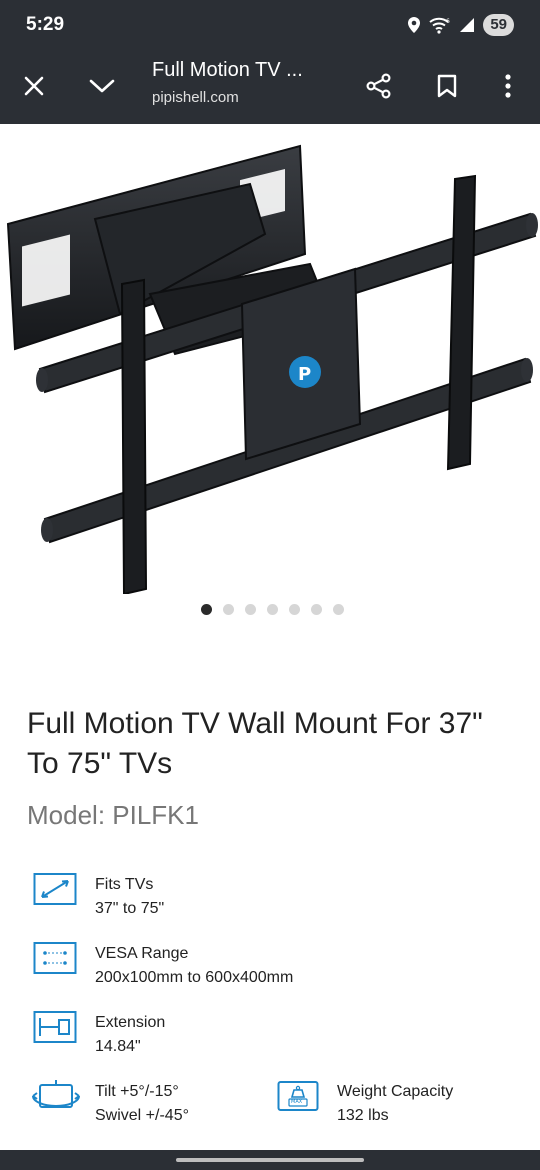 Image resolution: width=540 pixels, height=1170 pixels. I want to click on spec-value: 14.84", so click(118, 1046).